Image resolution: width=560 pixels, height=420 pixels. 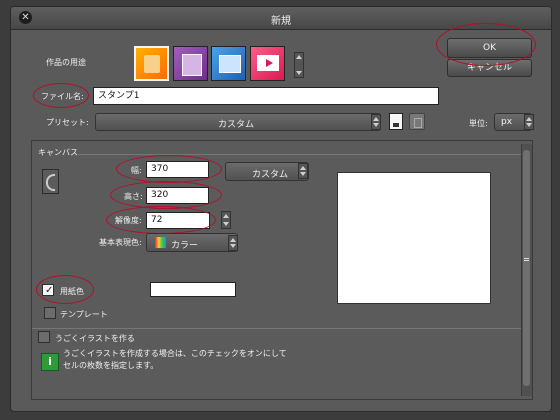 I want to click on filename-highlight-ring, so click(x=61, y=95).